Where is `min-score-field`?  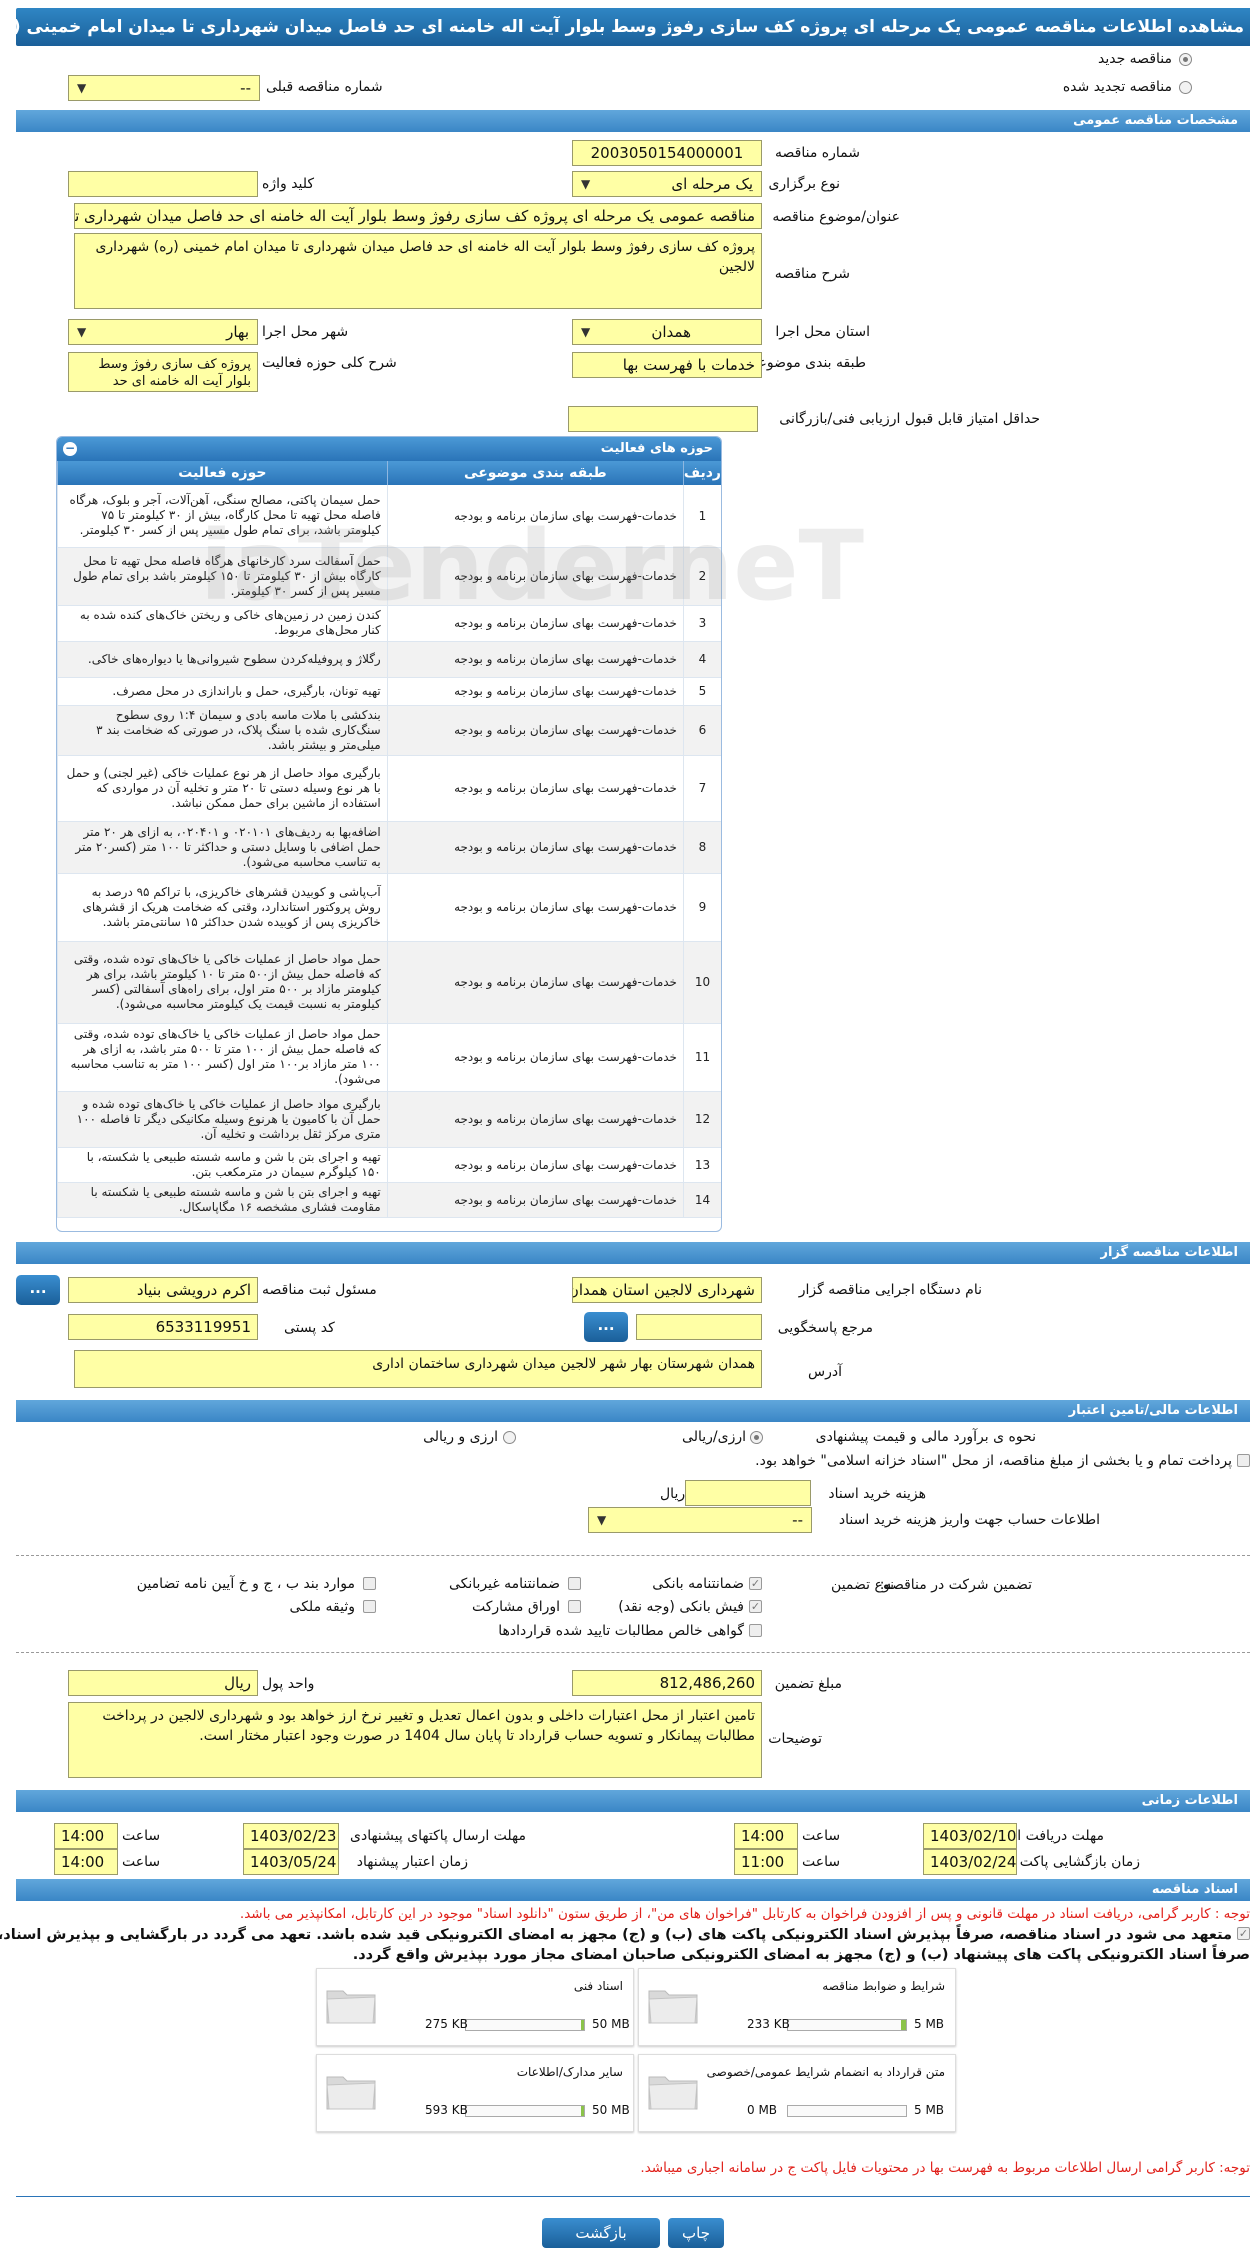 min-score-field is located at coordinates (663, 419).